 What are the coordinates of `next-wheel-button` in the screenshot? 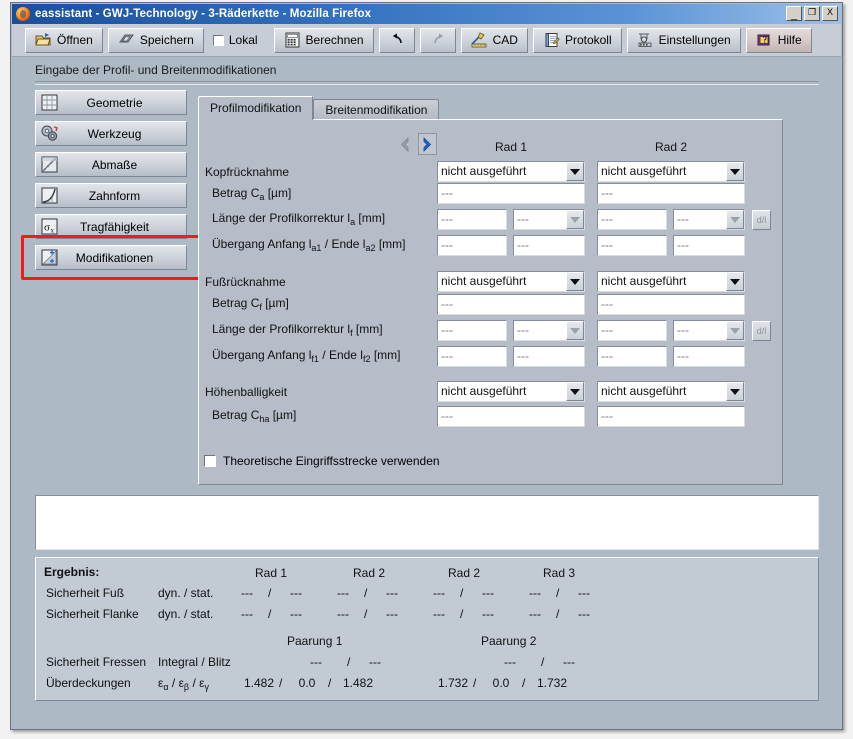 It's located at (427, 144).